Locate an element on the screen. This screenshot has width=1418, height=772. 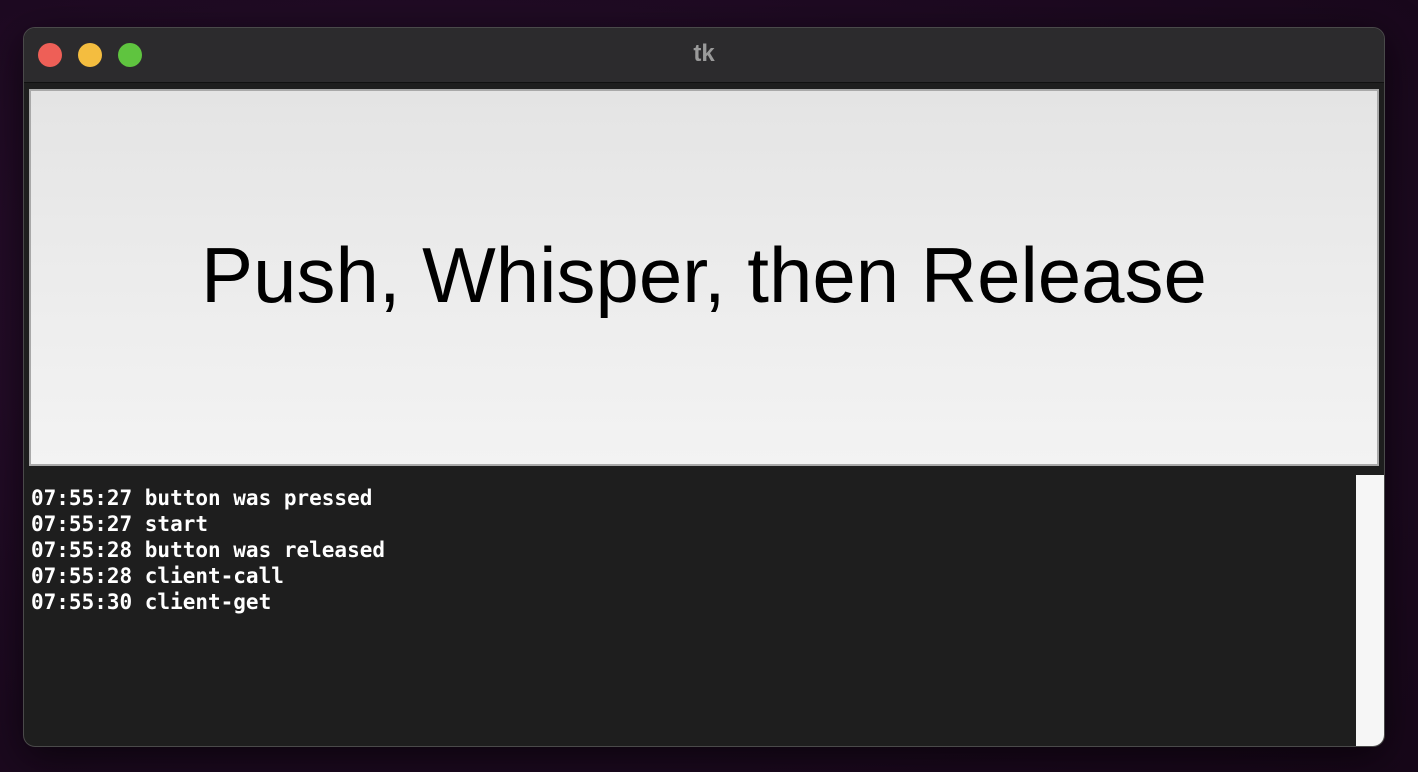
title-bar: tk is located at coordinates (704, 55).